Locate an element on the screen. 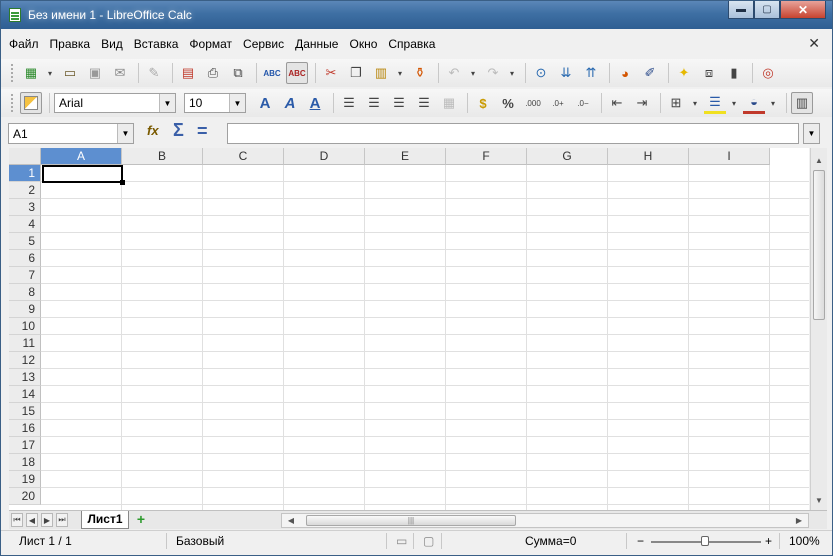 The image size is (833, 556). column-header-f: F is located at coordinates (486, 156).